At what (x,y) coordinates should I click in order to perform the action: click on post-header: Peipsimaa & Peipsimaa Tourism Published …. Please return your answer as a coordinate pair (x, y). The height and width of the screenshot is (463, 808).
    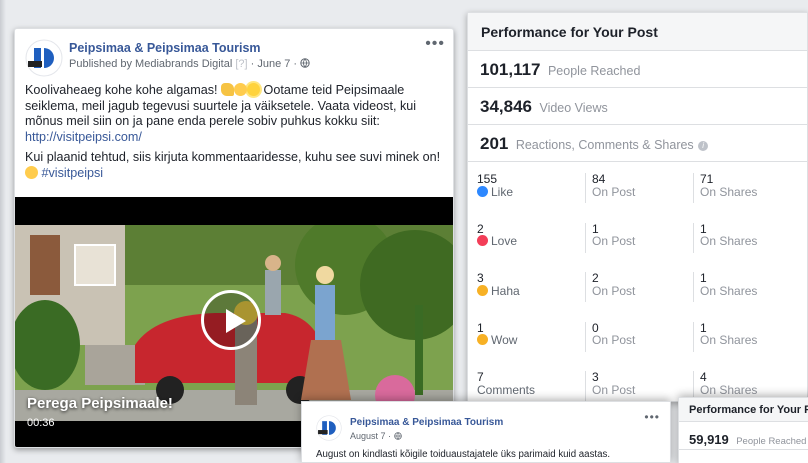
    Looking at the image, I should click on (235, 57).